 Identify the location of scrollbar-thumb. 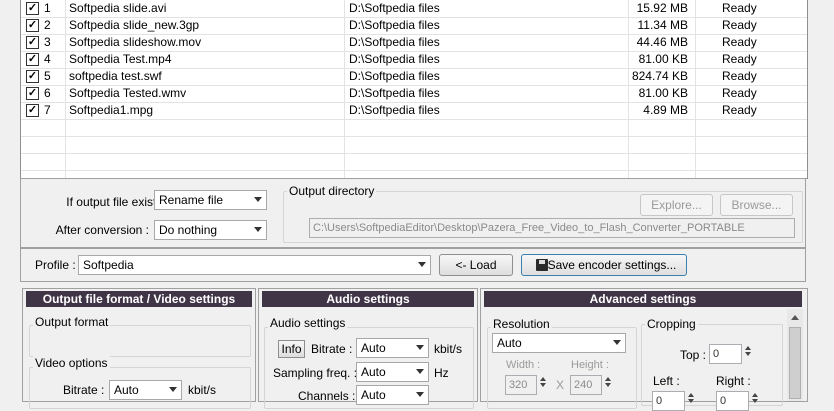
(795, 363).